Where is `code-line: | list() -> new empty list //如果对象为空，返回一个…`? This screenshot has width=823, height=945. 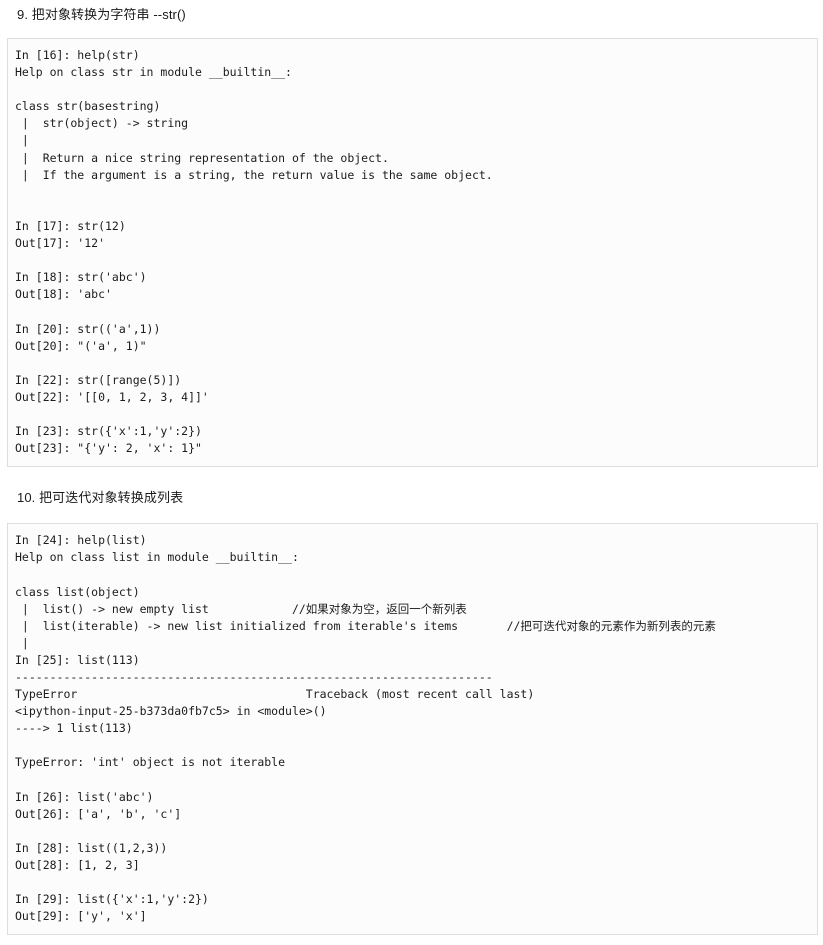 code-line: | list() -> new empty list //如果对象为空，返回一个… is located at coordinates (241, 608).